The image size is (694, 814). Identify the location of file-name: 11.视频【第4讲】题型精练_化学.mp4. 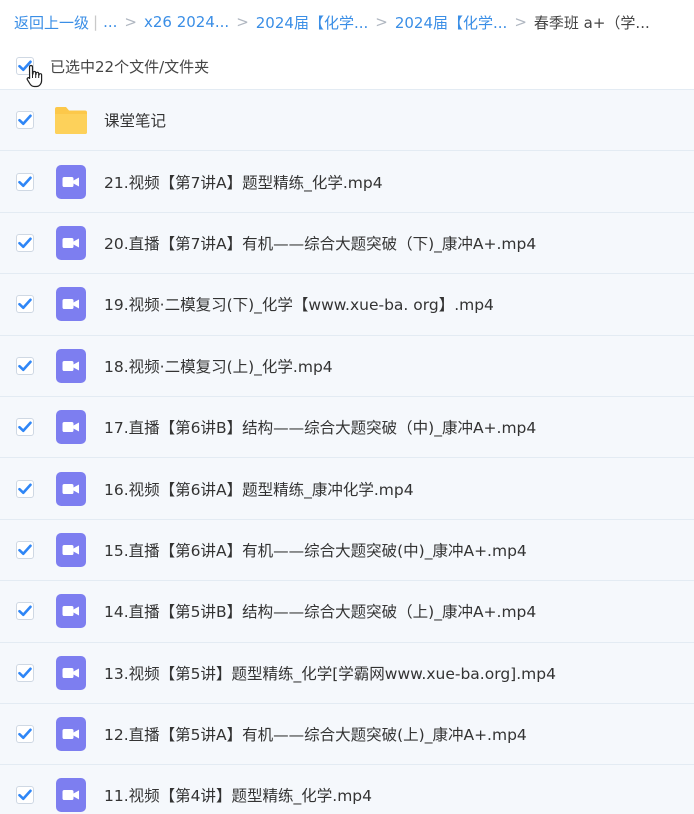
(238, 795).